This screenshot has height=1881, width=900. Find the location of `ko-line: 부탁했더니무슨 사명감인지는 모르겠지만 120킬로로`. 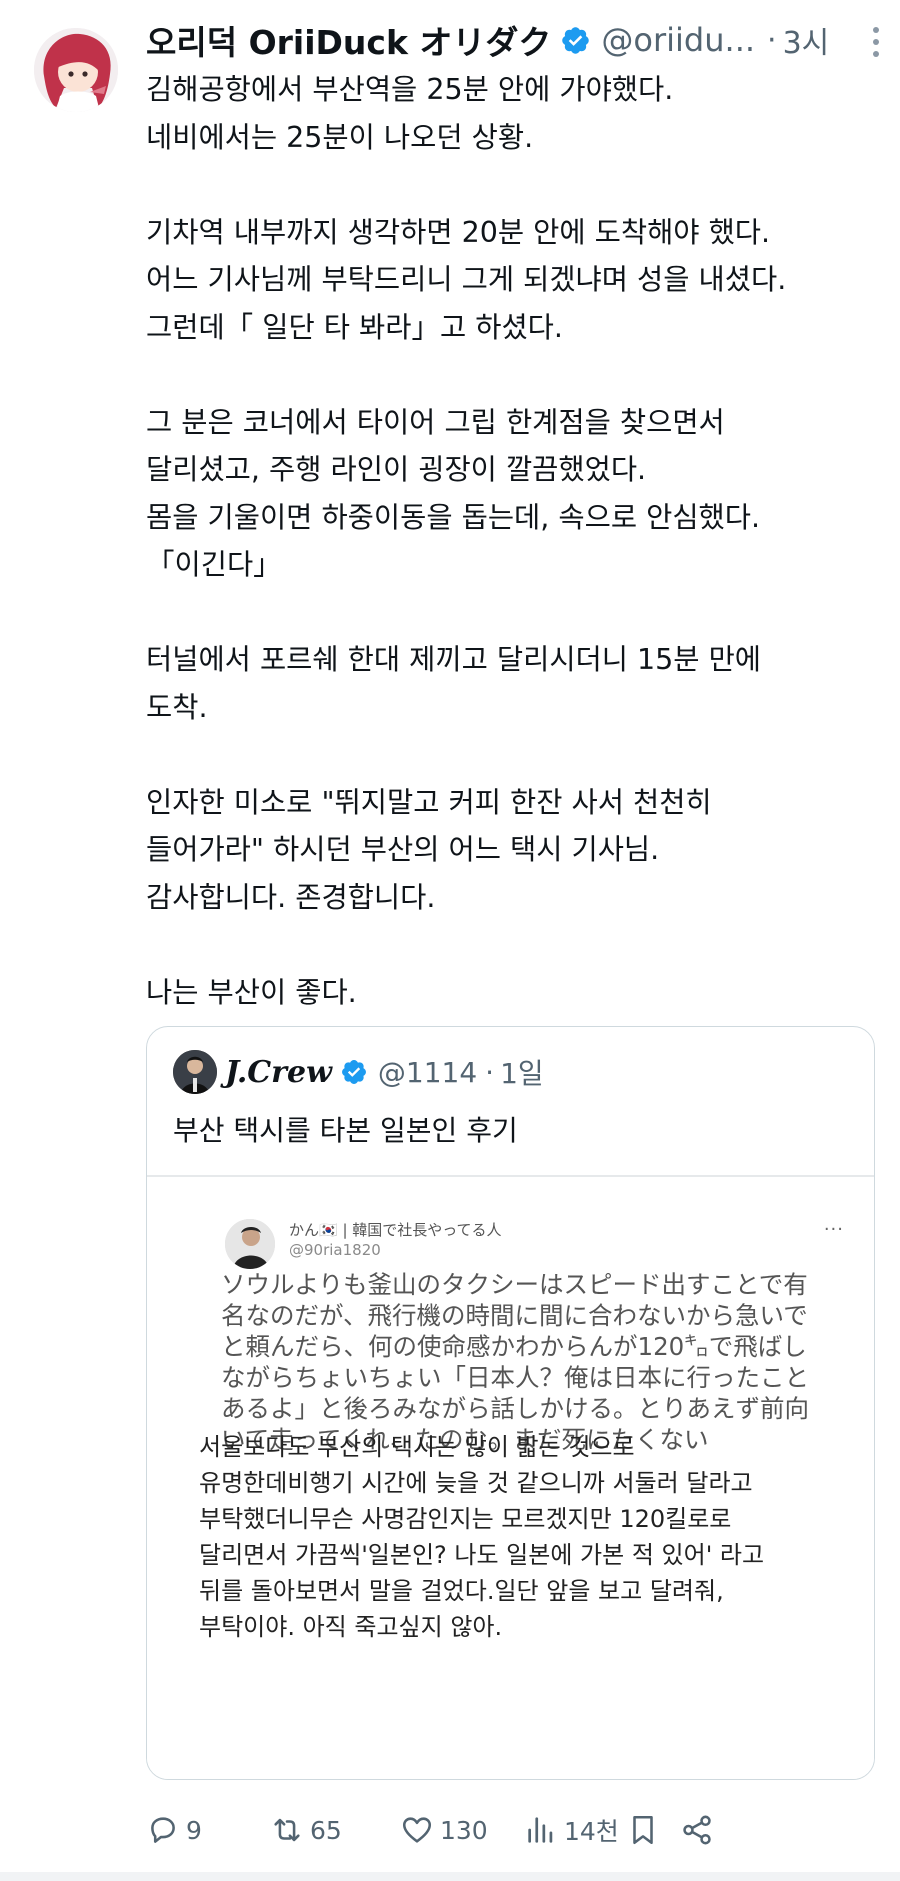

ko-line: 부탁했더니무슨 사명감인지는 모르겠지만 120킬로로 is located at coordinates (465, 1519).